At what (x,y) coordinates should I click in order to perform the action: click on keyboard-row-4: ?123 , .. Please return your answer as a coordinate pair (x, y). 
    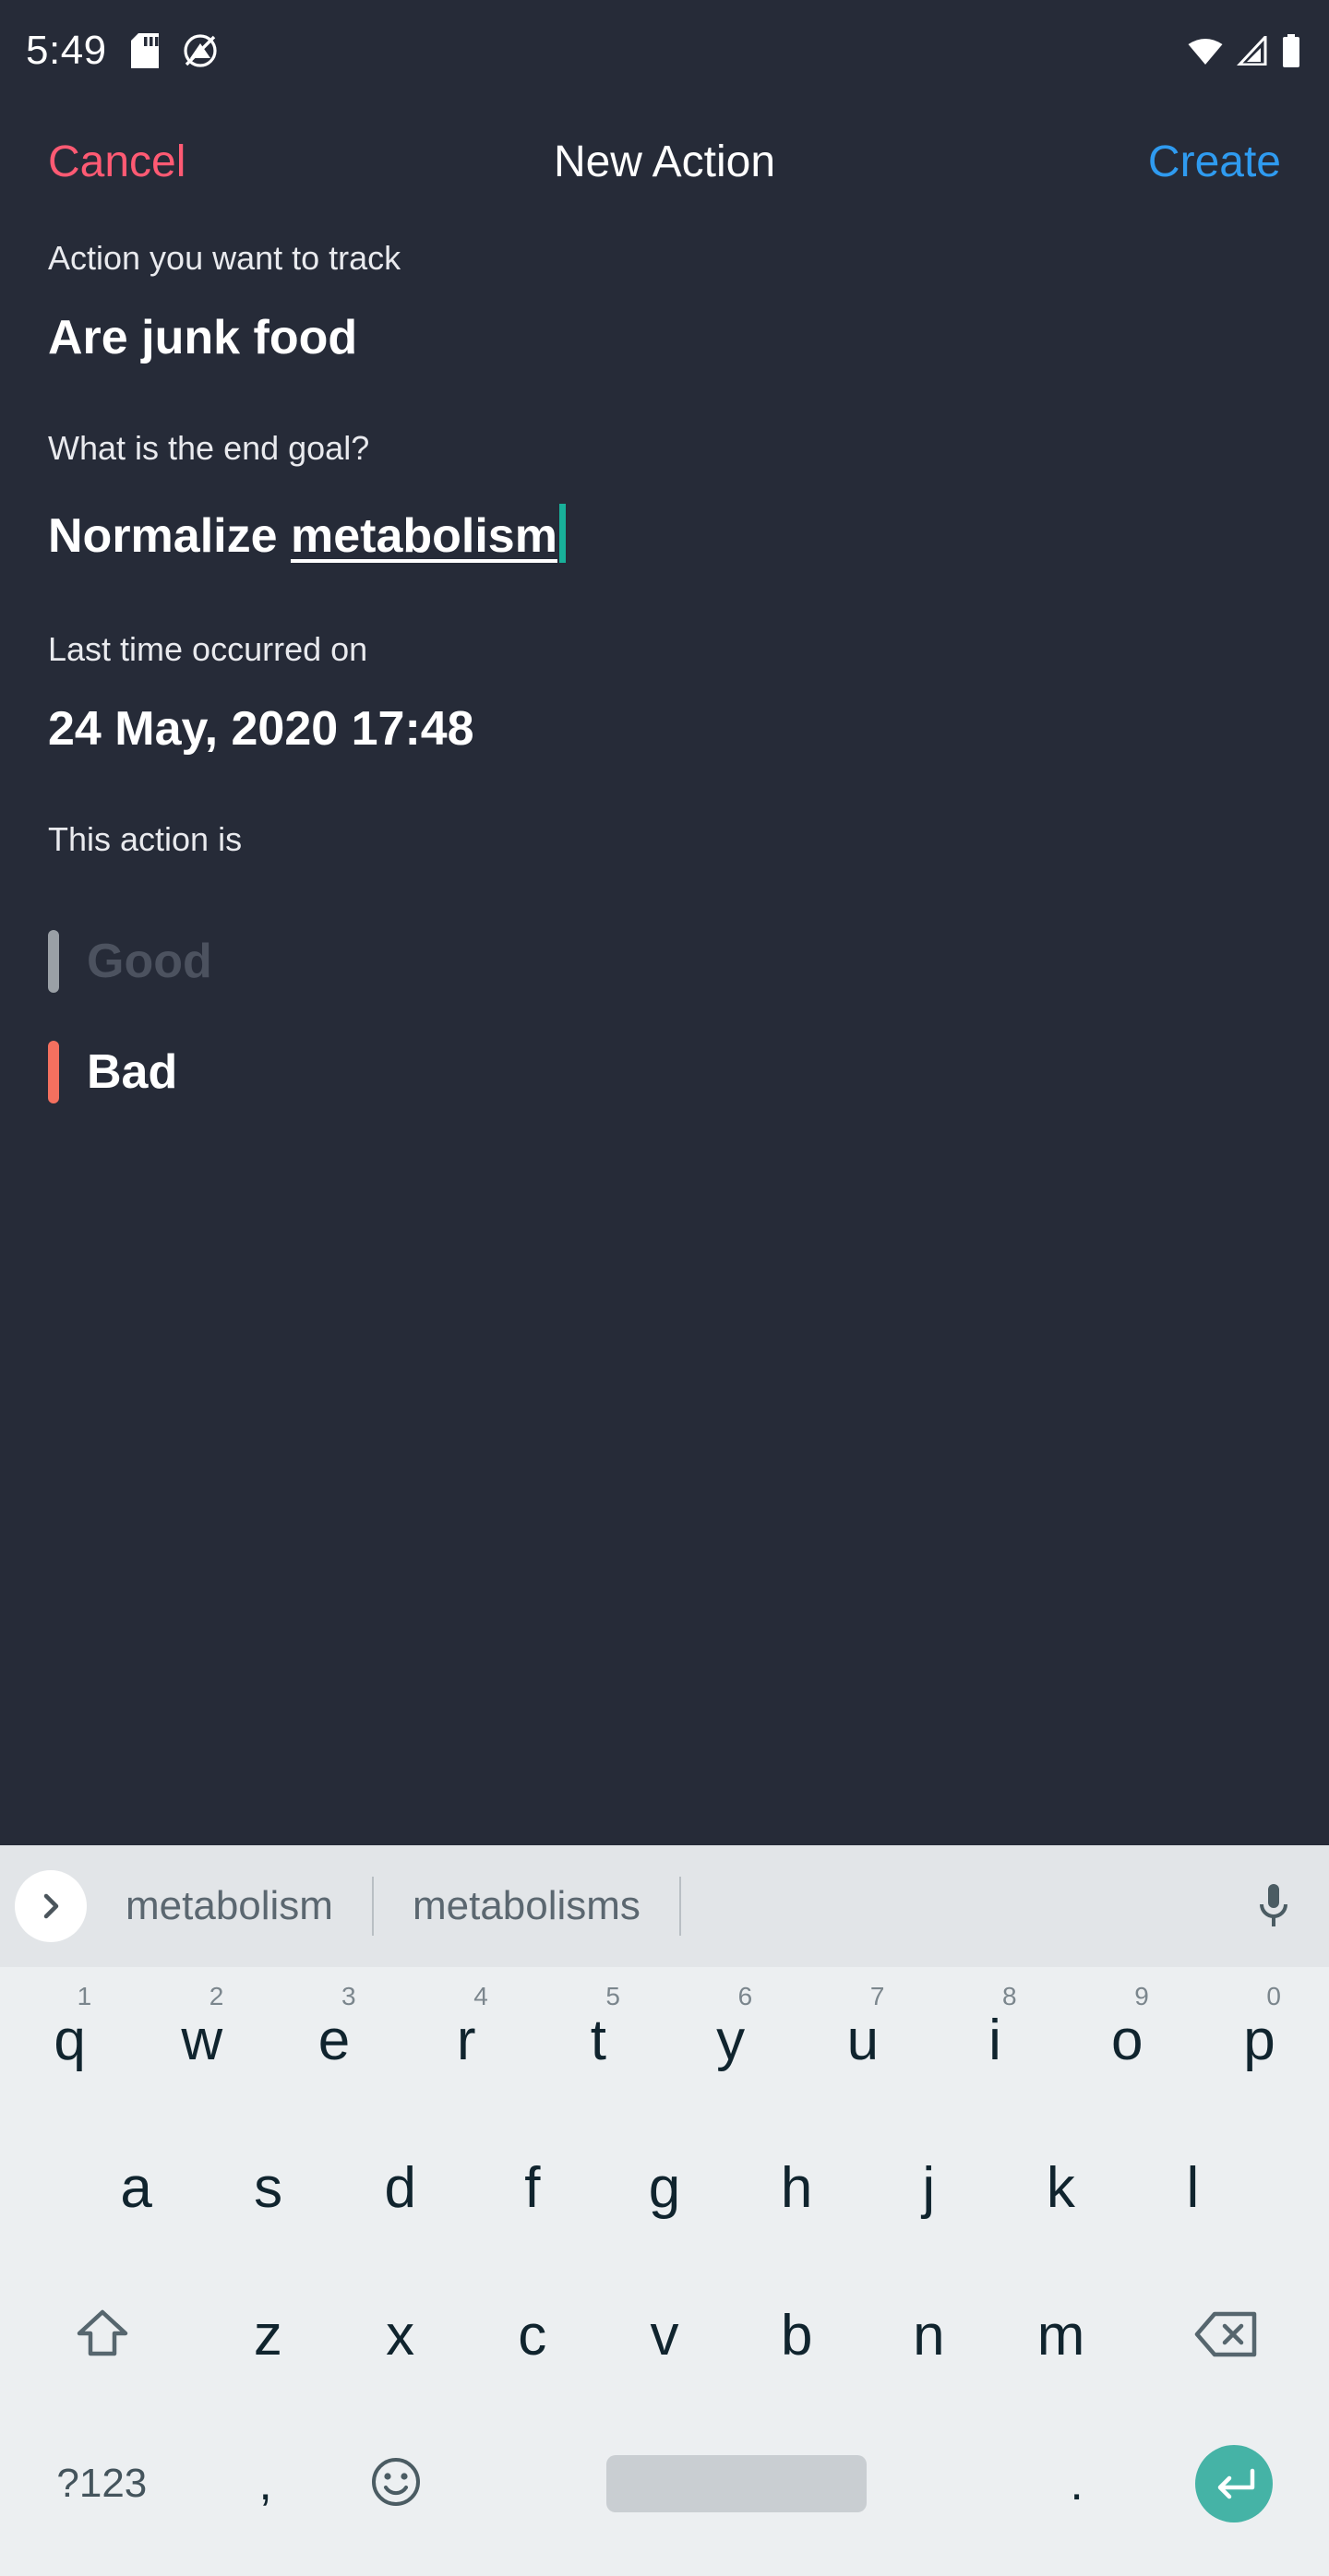
    Looking at the image, I should click on (665, 2484).